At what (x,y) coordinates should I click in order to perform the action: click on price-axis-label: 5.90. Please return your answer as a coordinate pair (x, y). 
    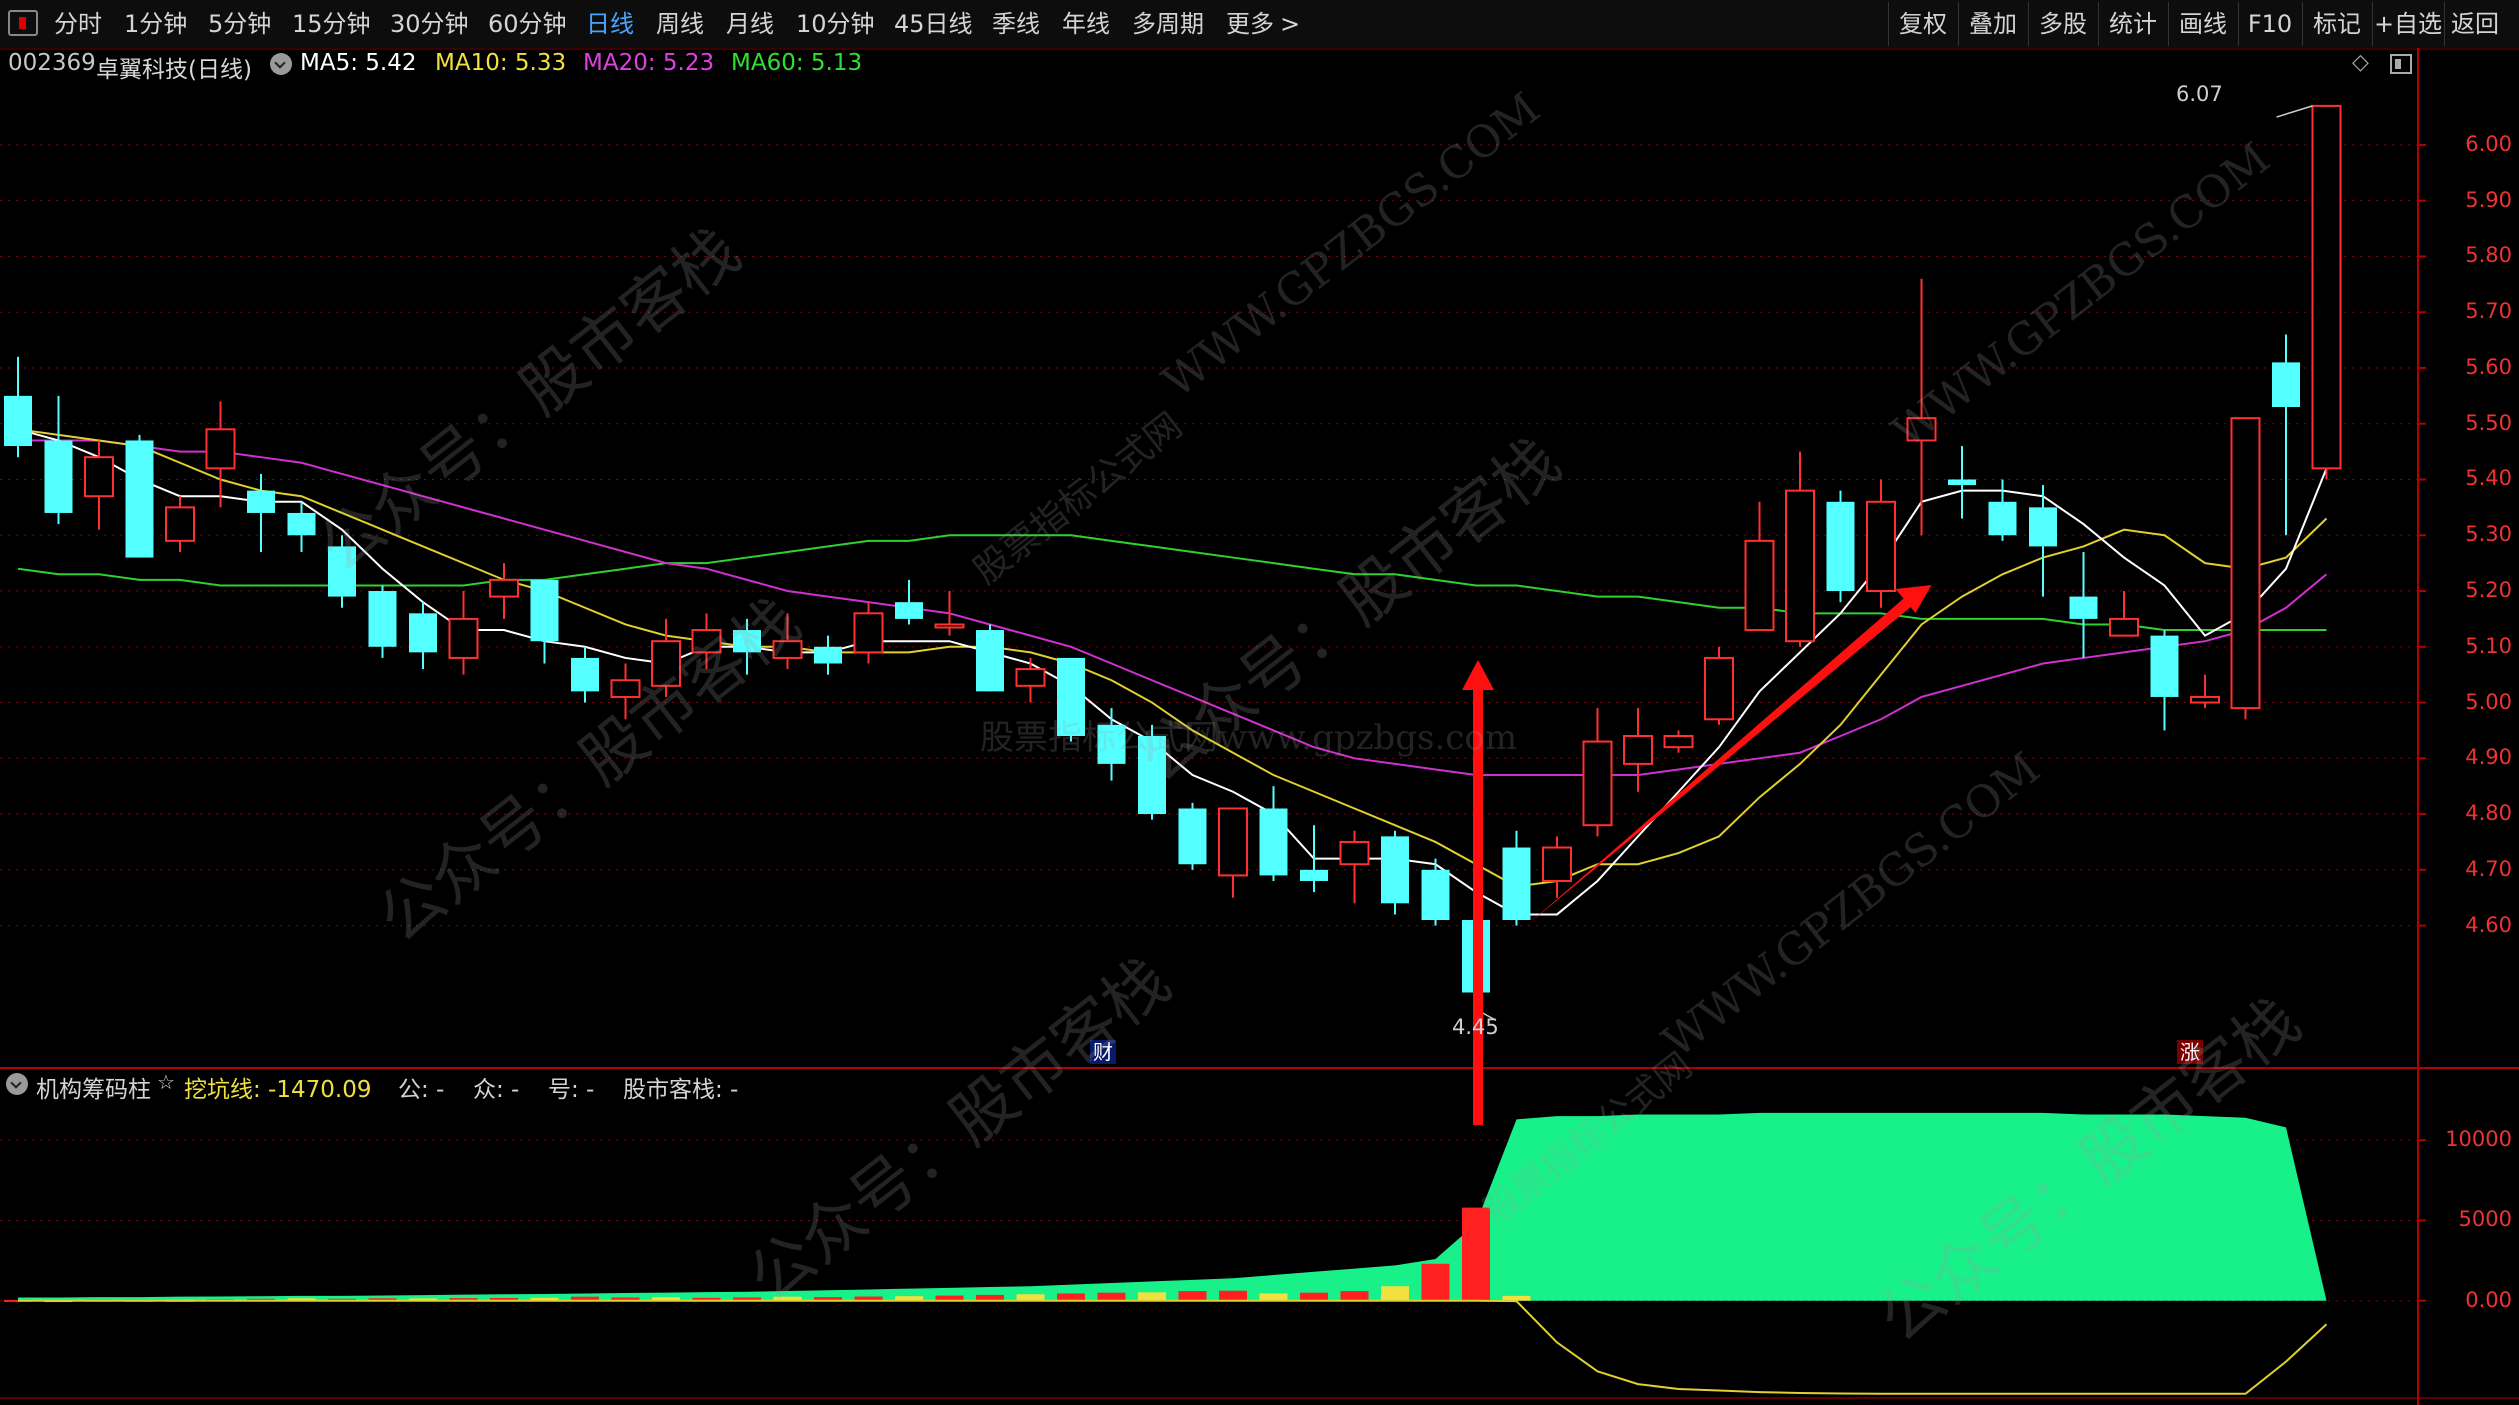
    Looking at the image, I should click on (2488, 199).